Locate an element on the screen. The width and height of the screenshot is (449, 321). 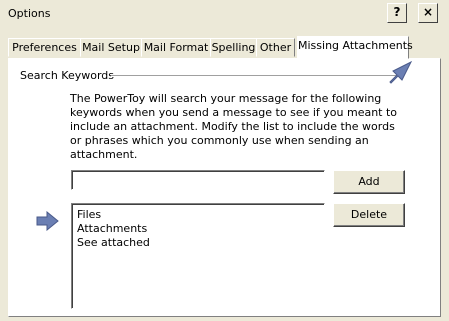
delete-button: Delete is located at coordinates (369, 215).